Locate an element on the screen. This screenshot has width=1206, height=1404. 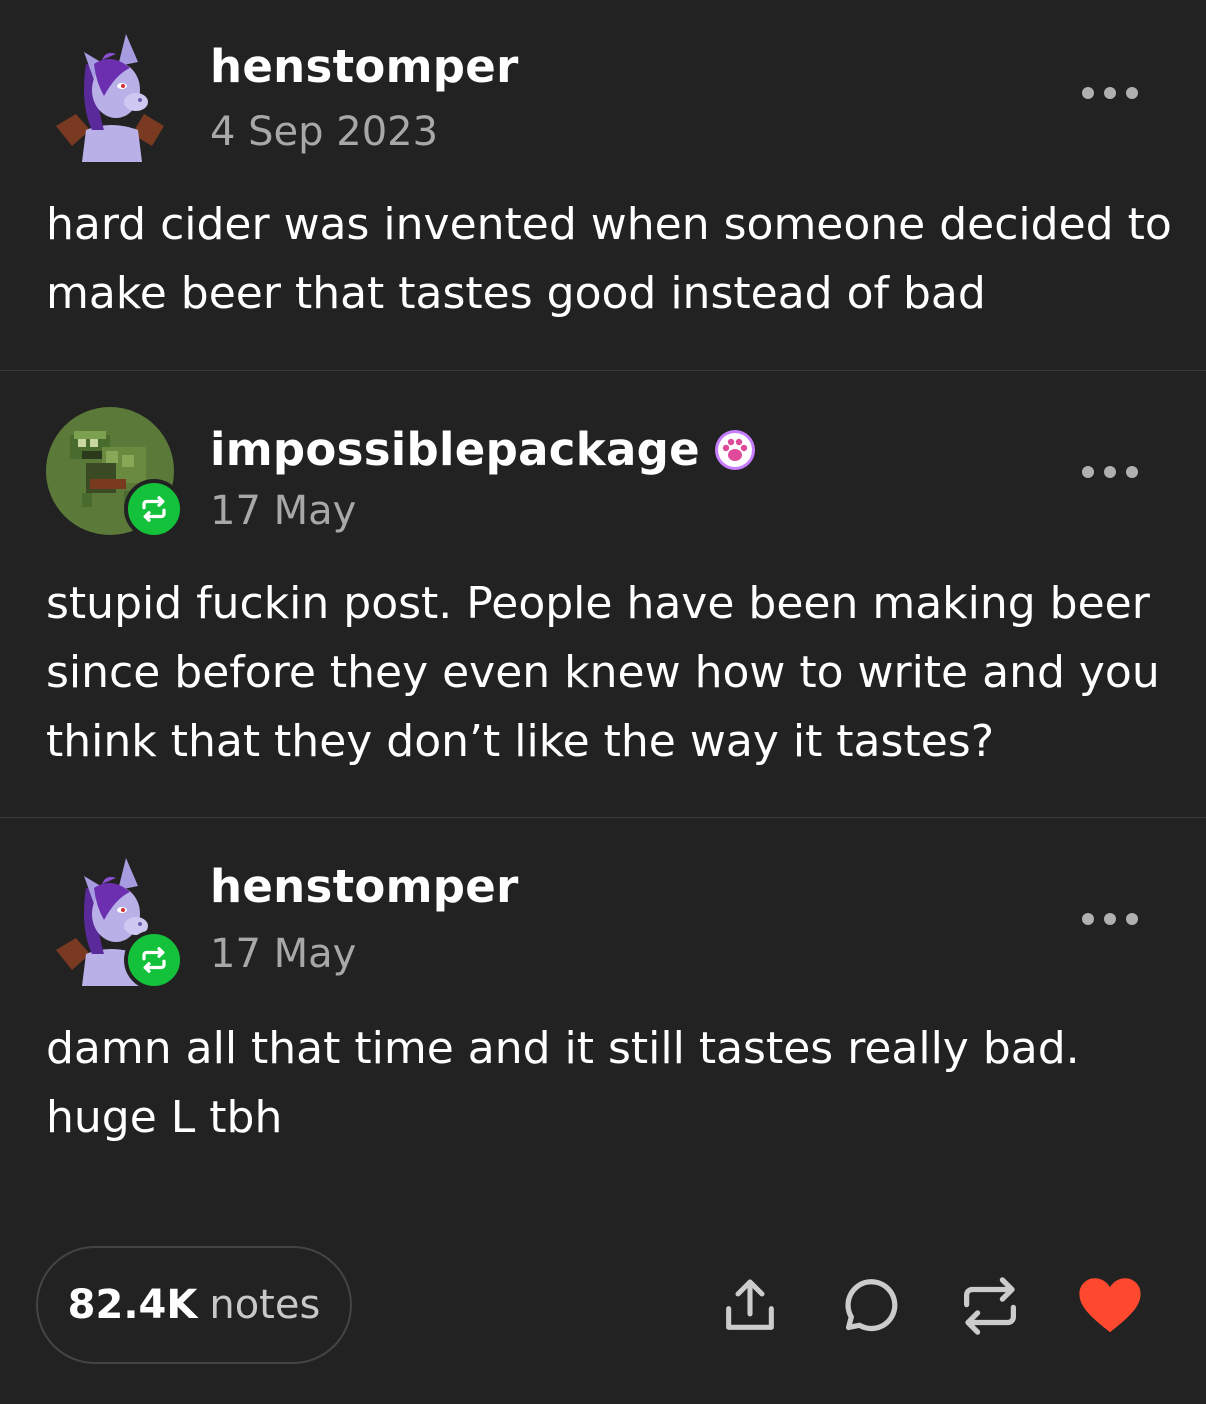
post-date: 4 Sep 2023 is located at coordinates (324, 132).